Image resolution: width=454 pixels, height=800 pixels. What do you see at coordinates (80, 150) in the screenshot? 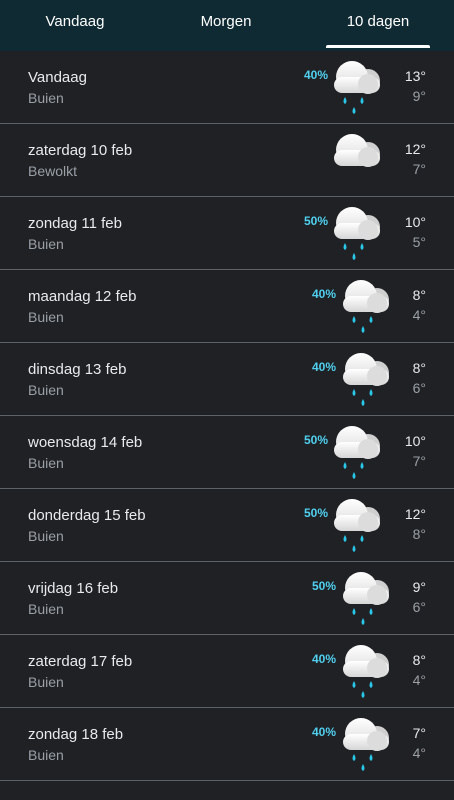
I see `forecast-day: zaterdag 10 feb` at bounding box center [80, 150].